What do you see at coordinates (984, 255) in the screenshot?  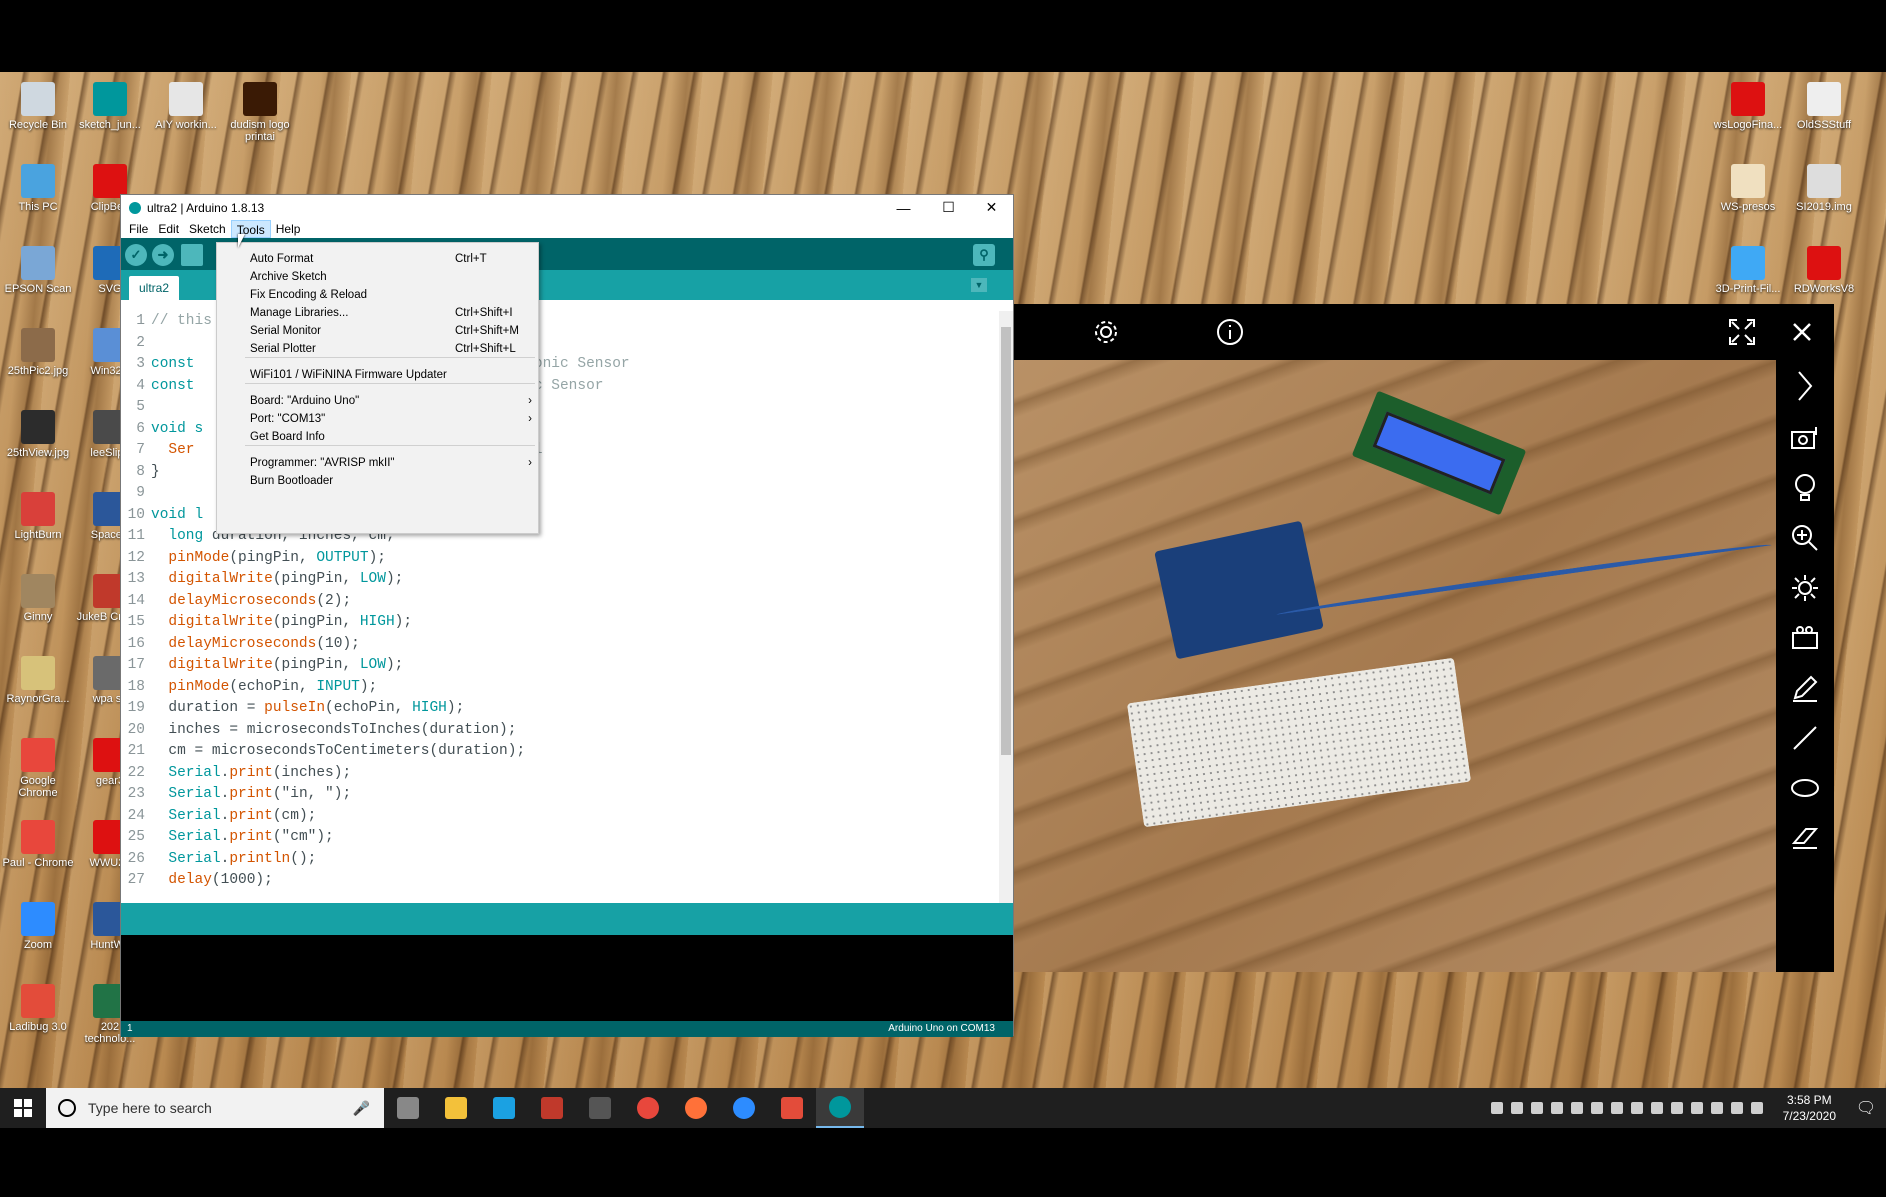 I see `serial-monitor-icon: ⚲` at bounding box center [984, 255].